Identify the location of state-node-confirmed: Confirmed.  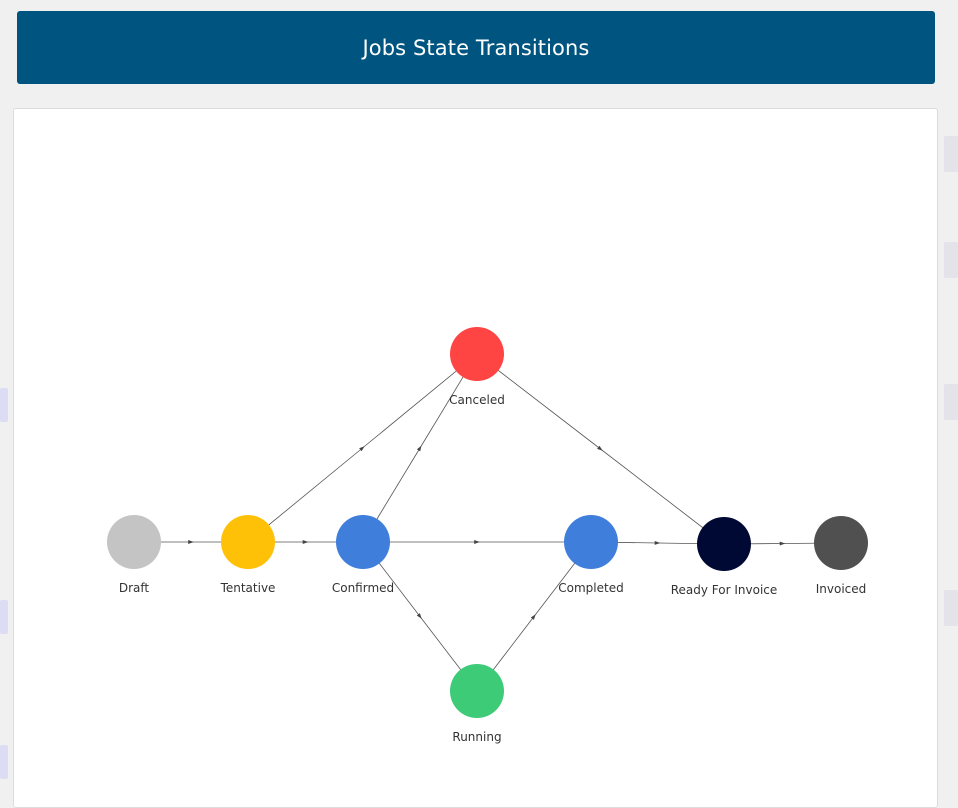
(363, 555).